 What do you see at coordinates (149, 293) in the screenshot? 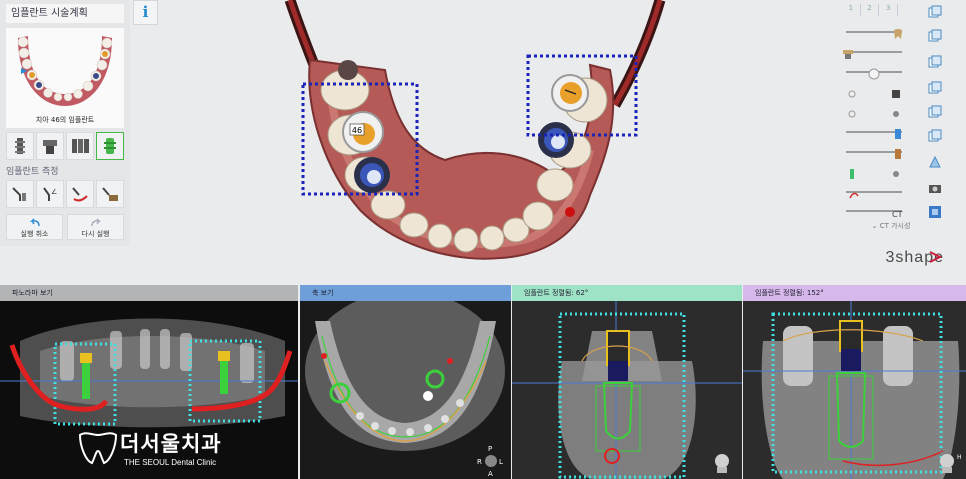
I see `panoramic-header: 파노라마 보기` at bounding box center [149, 293].